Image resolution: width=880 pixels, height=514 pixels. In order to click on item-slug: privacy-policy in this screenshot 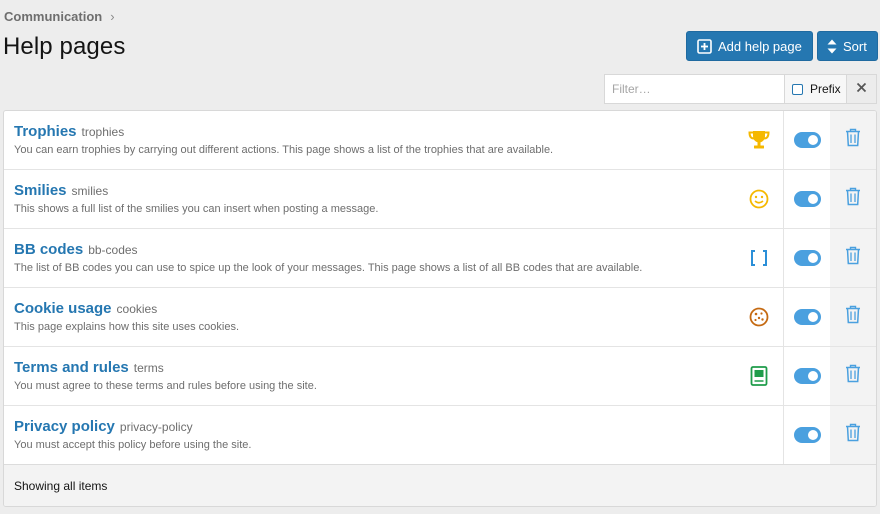, I will do `click(156, 427)`.